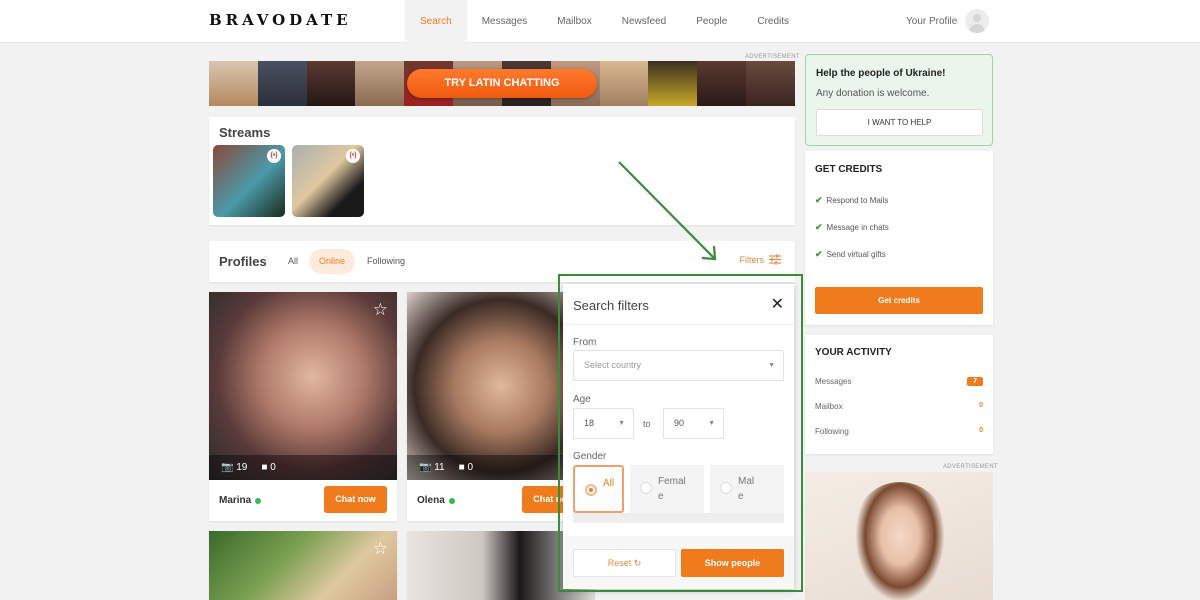 Image resolution: width=1200 pixels, height=600 pixels. Describe the element at coordinates (752, 259) in the screenshot. I see `filters-label: Filters` at that location.